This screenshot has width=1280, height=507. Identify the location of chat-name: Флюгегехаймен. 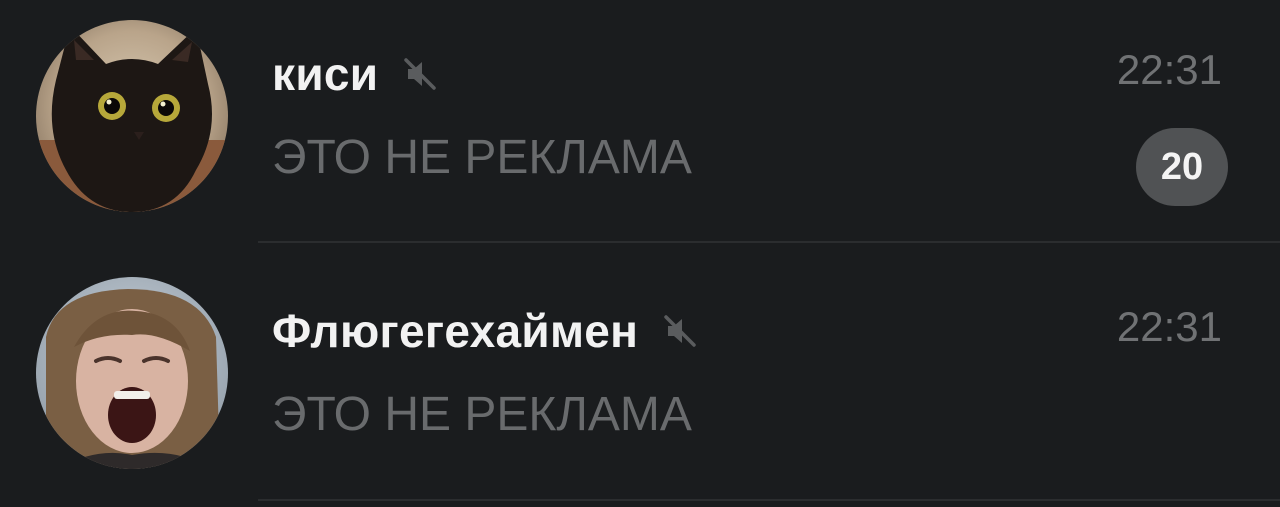
(455, 331).